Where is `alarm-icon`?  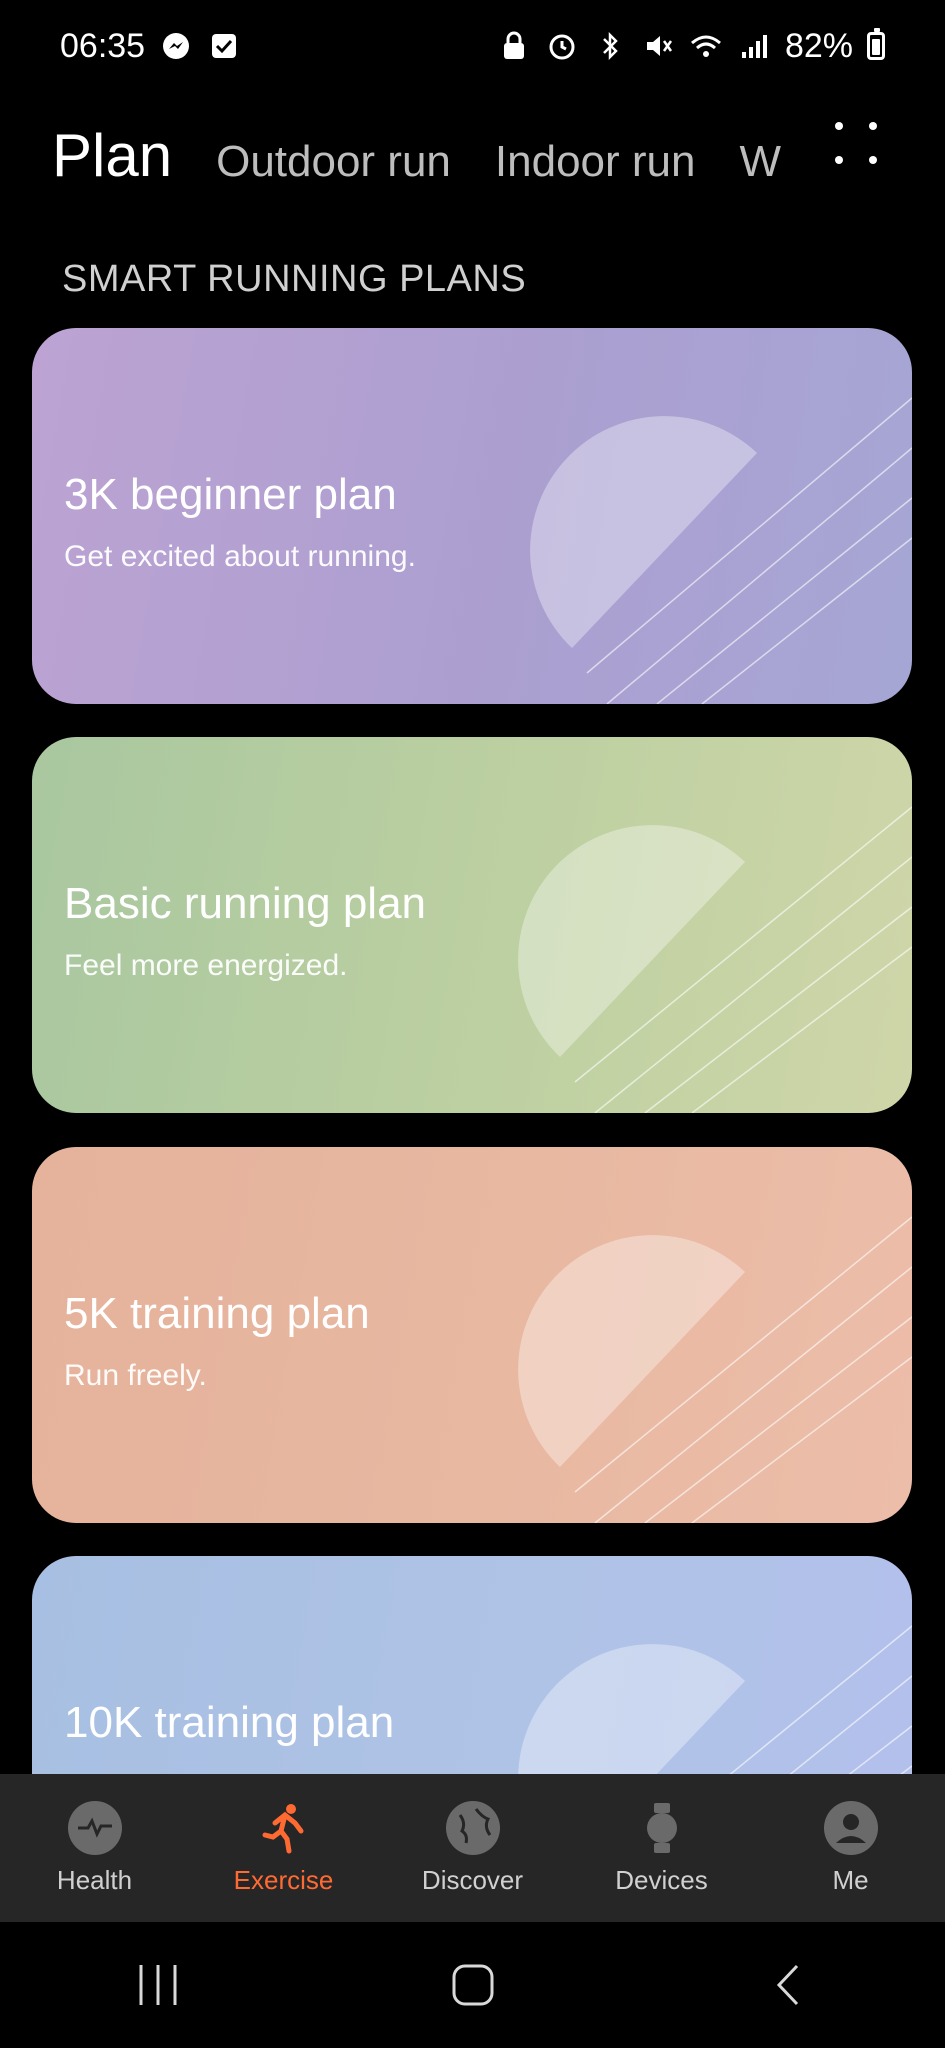 alarm-icon is located at coordinates (562, 46).